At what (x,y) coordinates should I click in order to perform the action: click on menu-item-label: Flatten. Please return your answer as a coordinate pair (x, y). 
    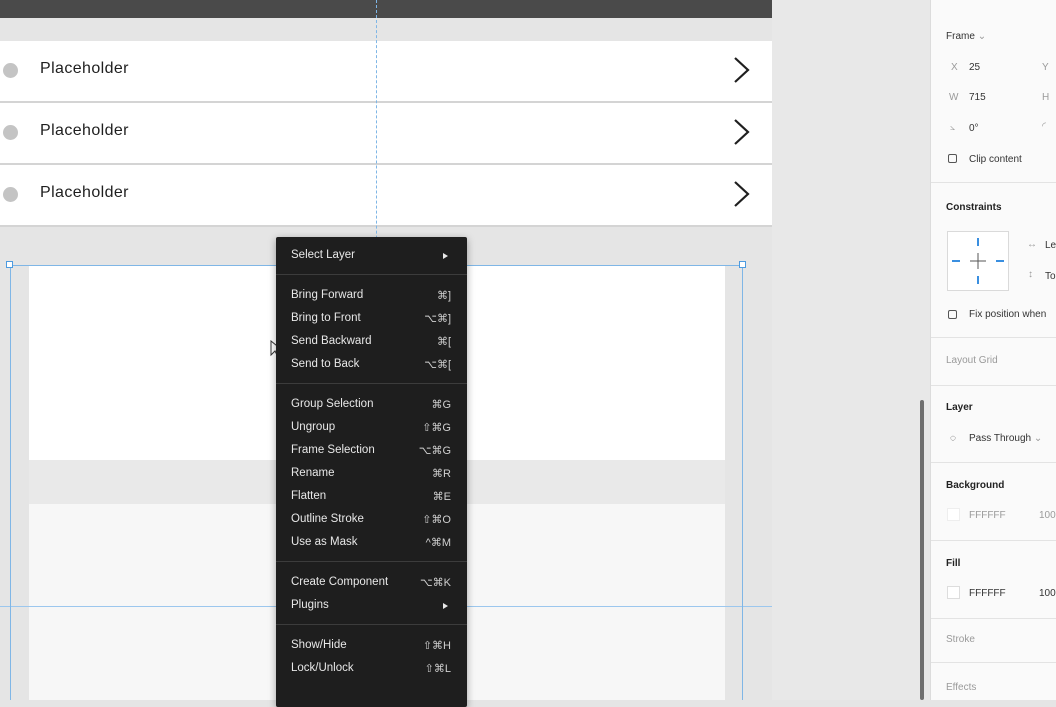
    Looking at the image, I should click on (309, 496).